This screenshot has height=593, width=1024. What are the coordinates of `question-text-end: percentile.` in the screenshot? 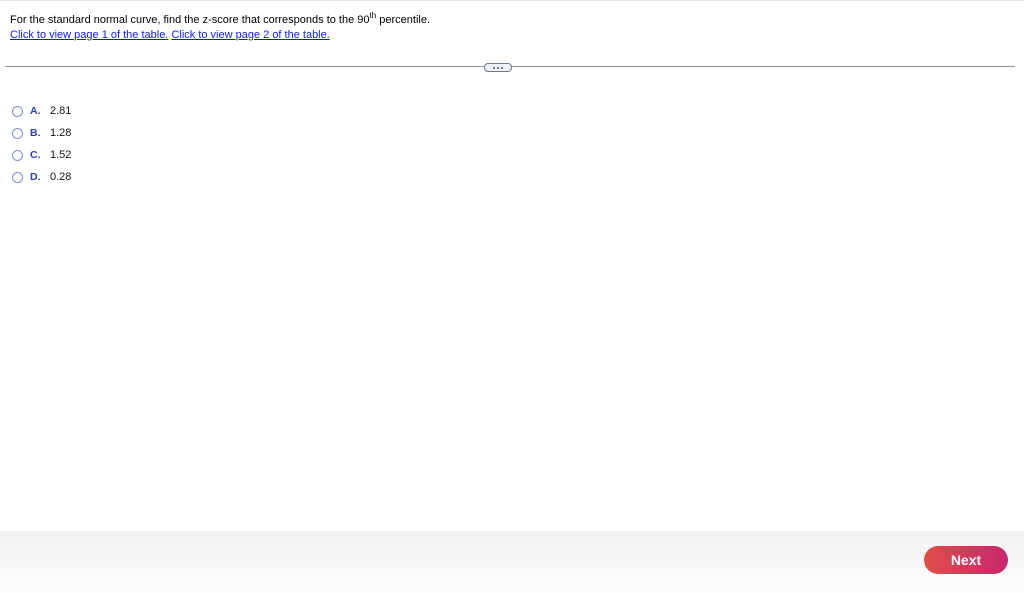 It's located at (403, 20).